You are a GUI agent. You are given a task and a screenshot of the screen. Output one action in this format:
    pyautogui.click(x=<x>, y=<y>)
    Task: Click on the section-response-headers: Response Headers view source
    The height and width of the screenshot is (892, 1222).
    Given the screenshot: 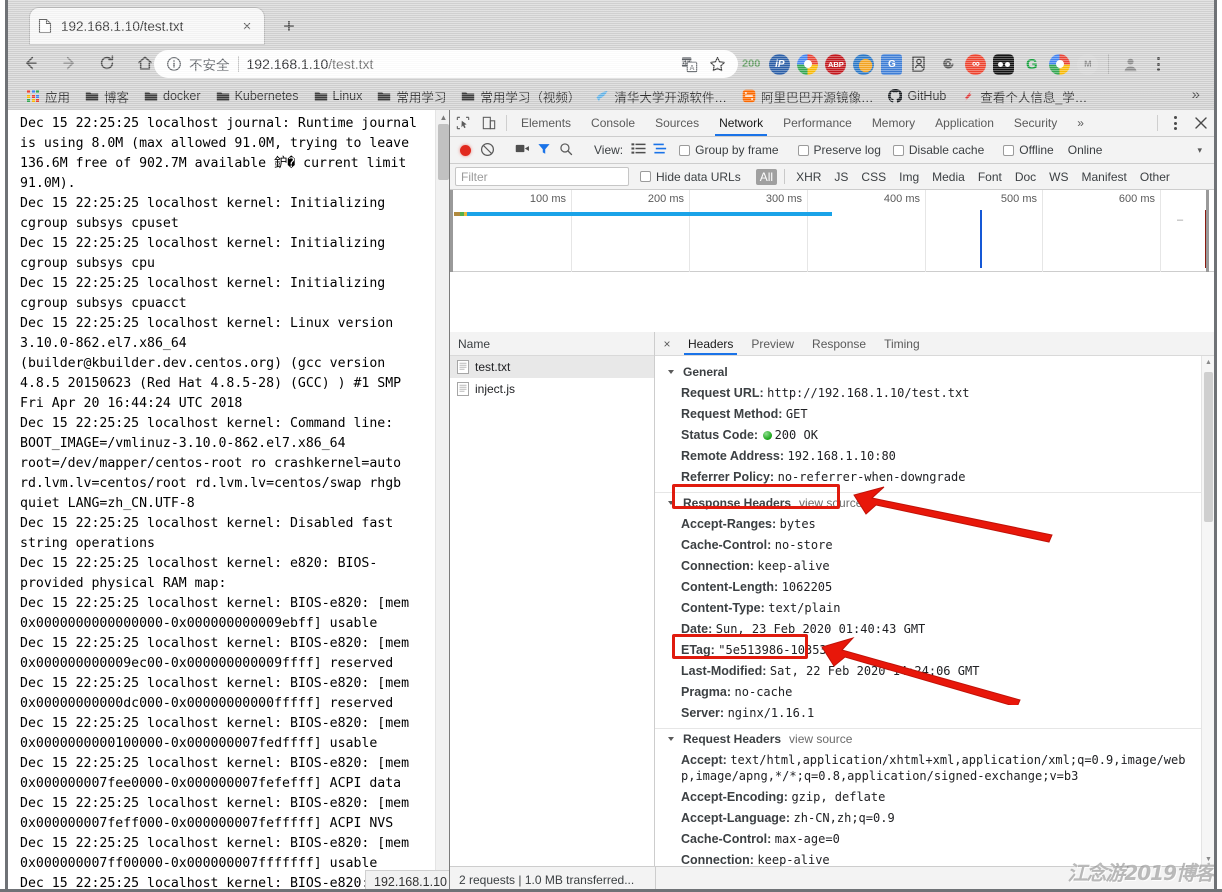 What is the action you would take?
    pyautogui.click(x=934, y=502)
    